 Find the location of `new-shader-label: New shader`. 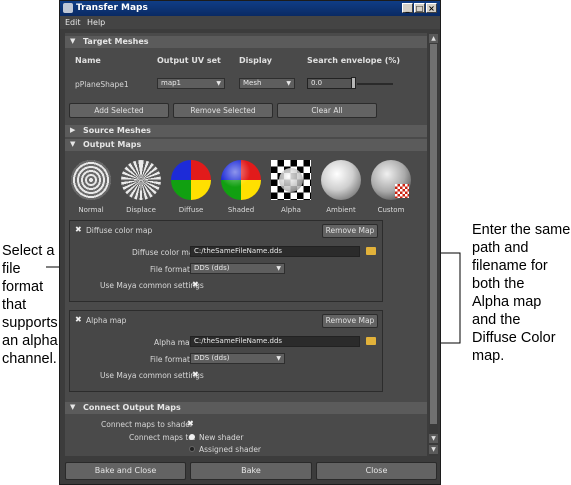

new-shader-label: New shader is located at coordinates (221, 437).